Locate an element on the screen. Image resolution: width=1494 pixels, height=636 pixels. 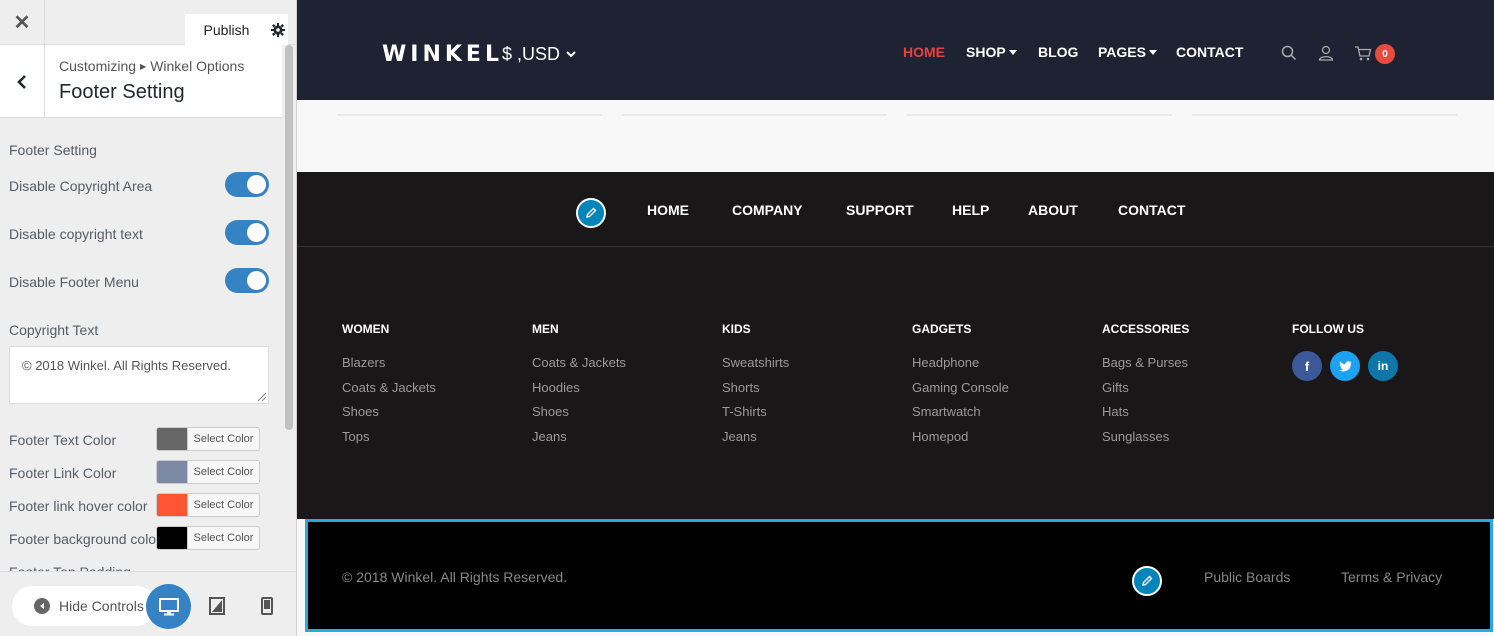
footer-link: Smartwatch is located at coordinates (960, 416).